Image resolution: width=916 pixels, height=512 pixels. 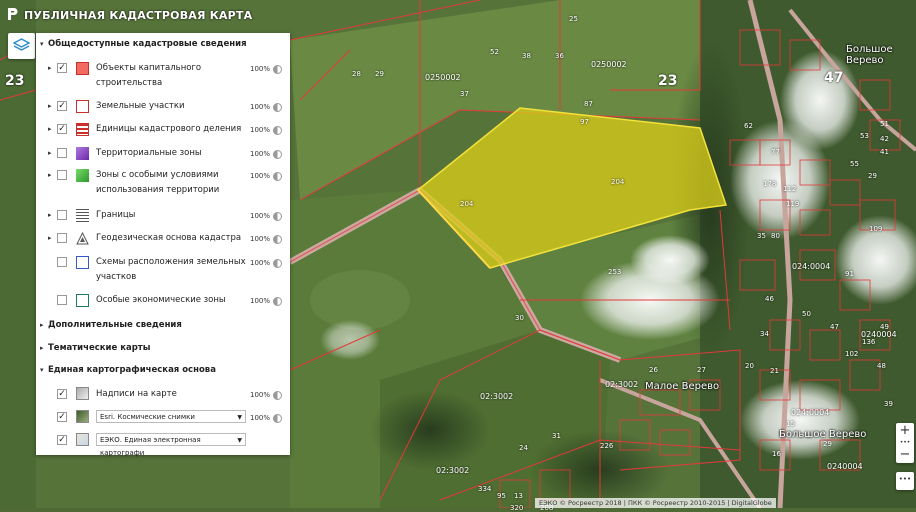 What do you see at coordinates (163, 154) in the screenshot?
I see `layer-row-territorial-zones: ▸ Территориальные зоны 100%` at bounding box center [163, 154].